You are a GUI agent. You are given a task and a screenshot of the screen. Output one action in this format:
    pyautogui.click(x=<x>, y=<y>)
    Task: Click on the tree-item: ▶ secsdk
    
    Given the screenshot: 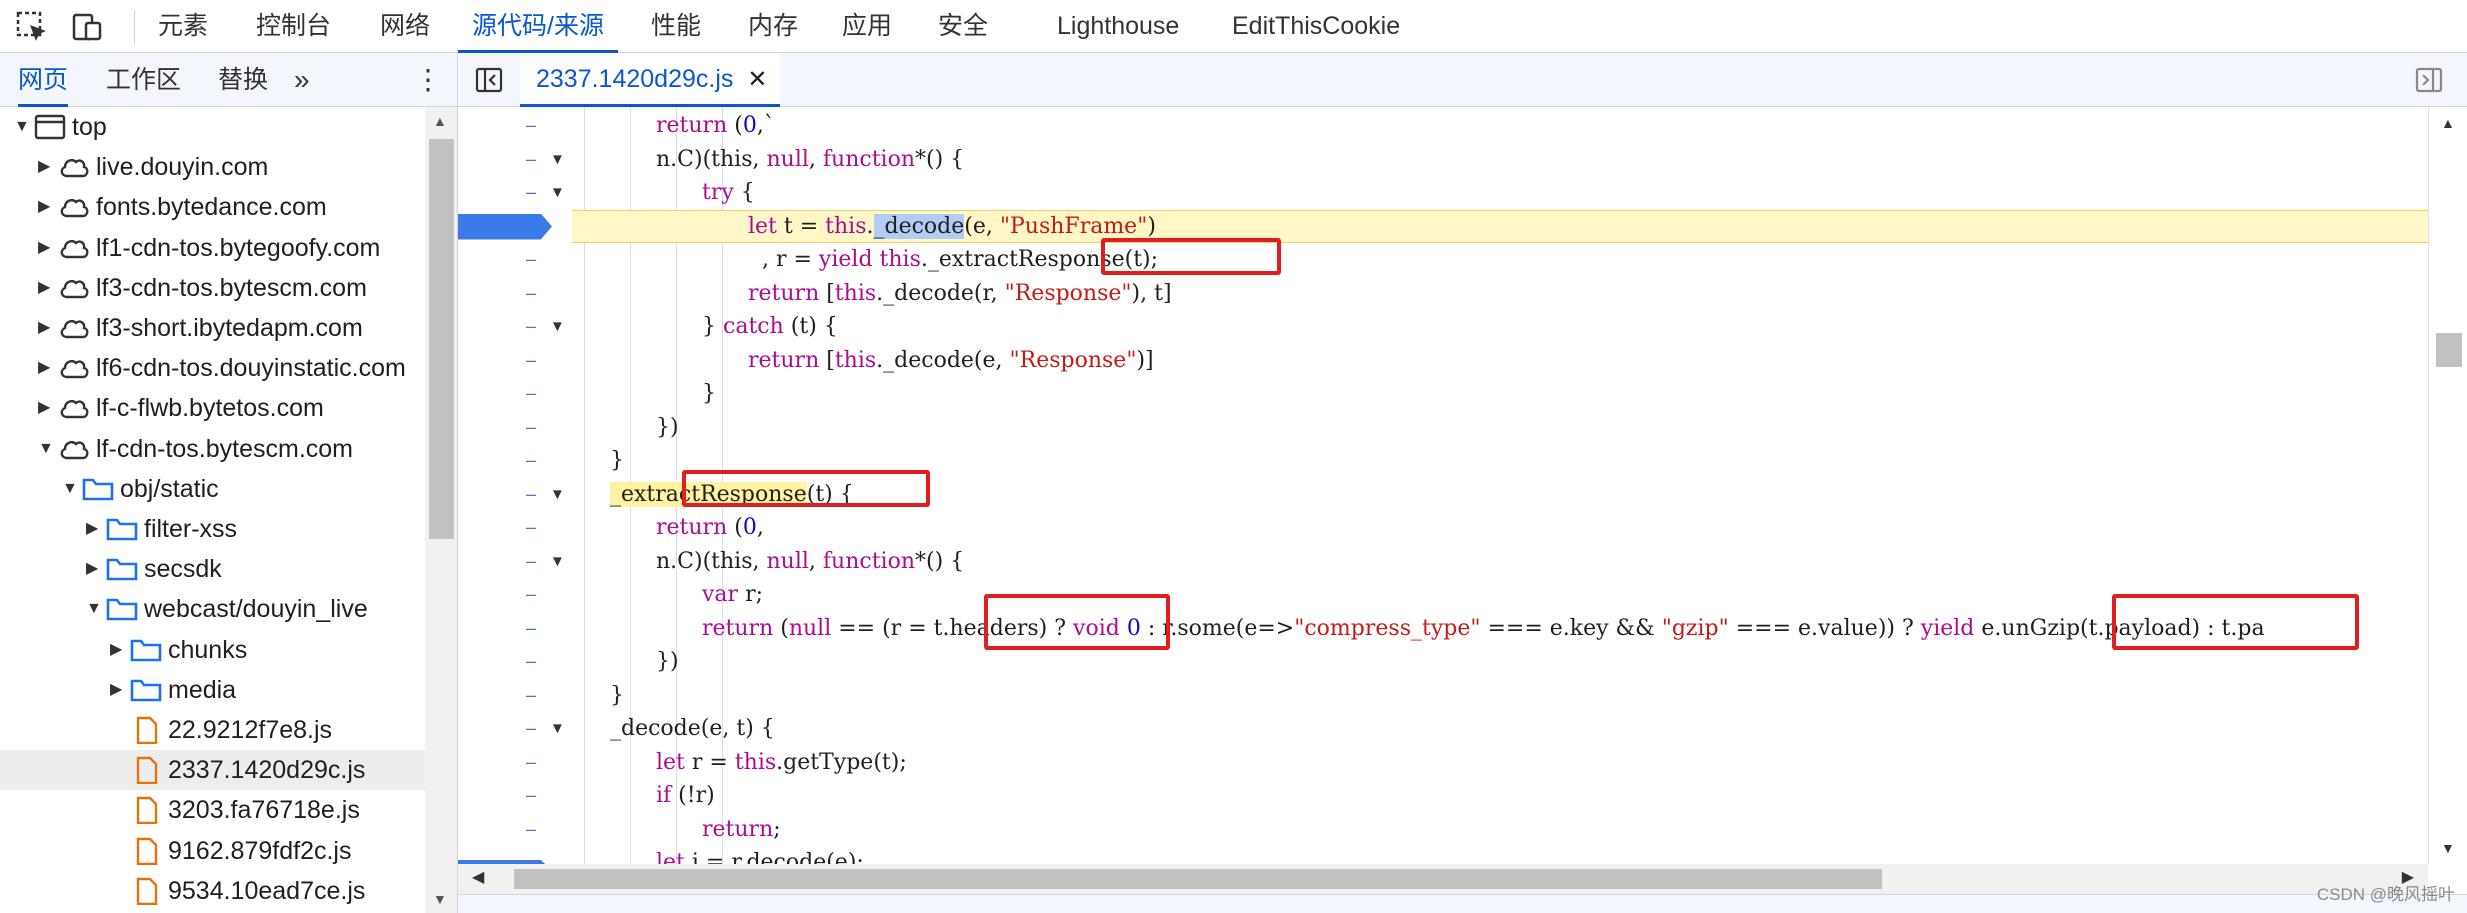 What is the action you would take?
    pyautogui.click(x=212, y=569)
    